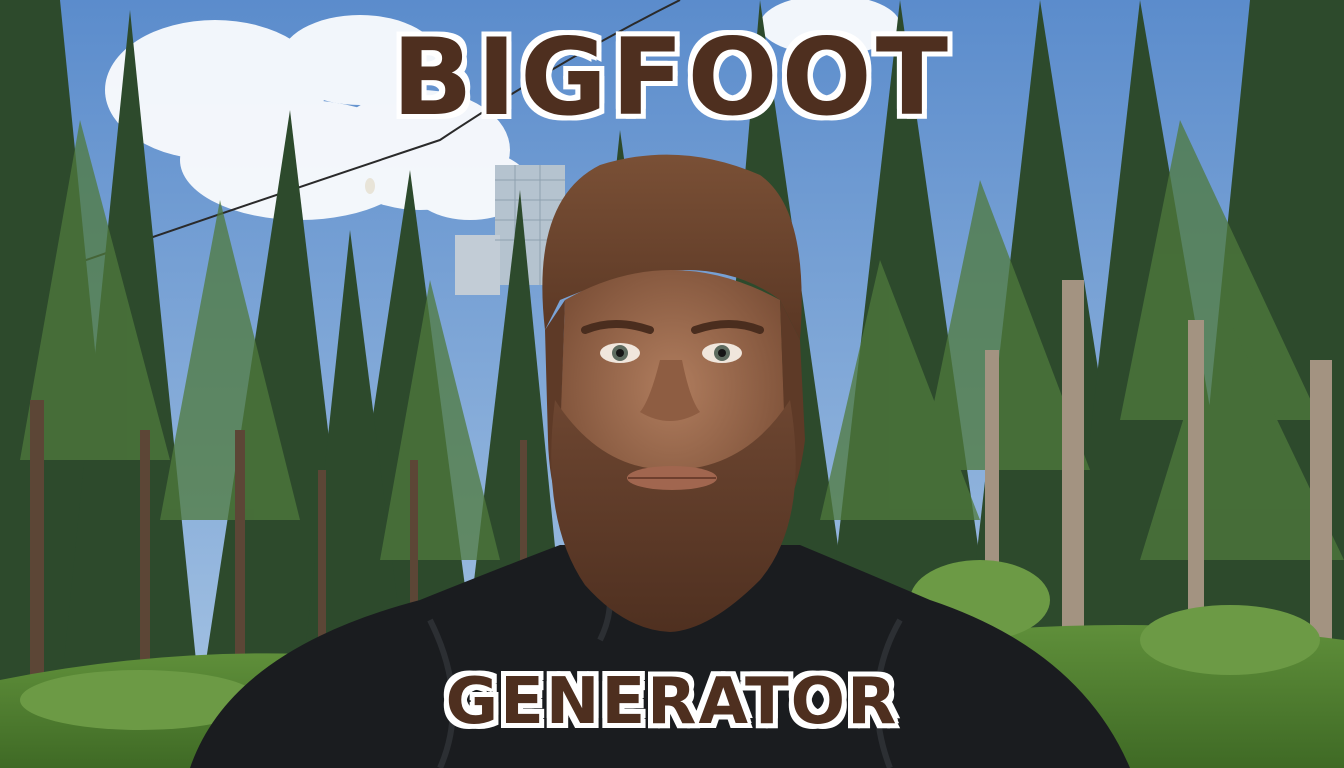 The width and height of the screenshot is (1344, 768). I want to click on title-bigfoot: BIGFOOT, so click(672, 77).